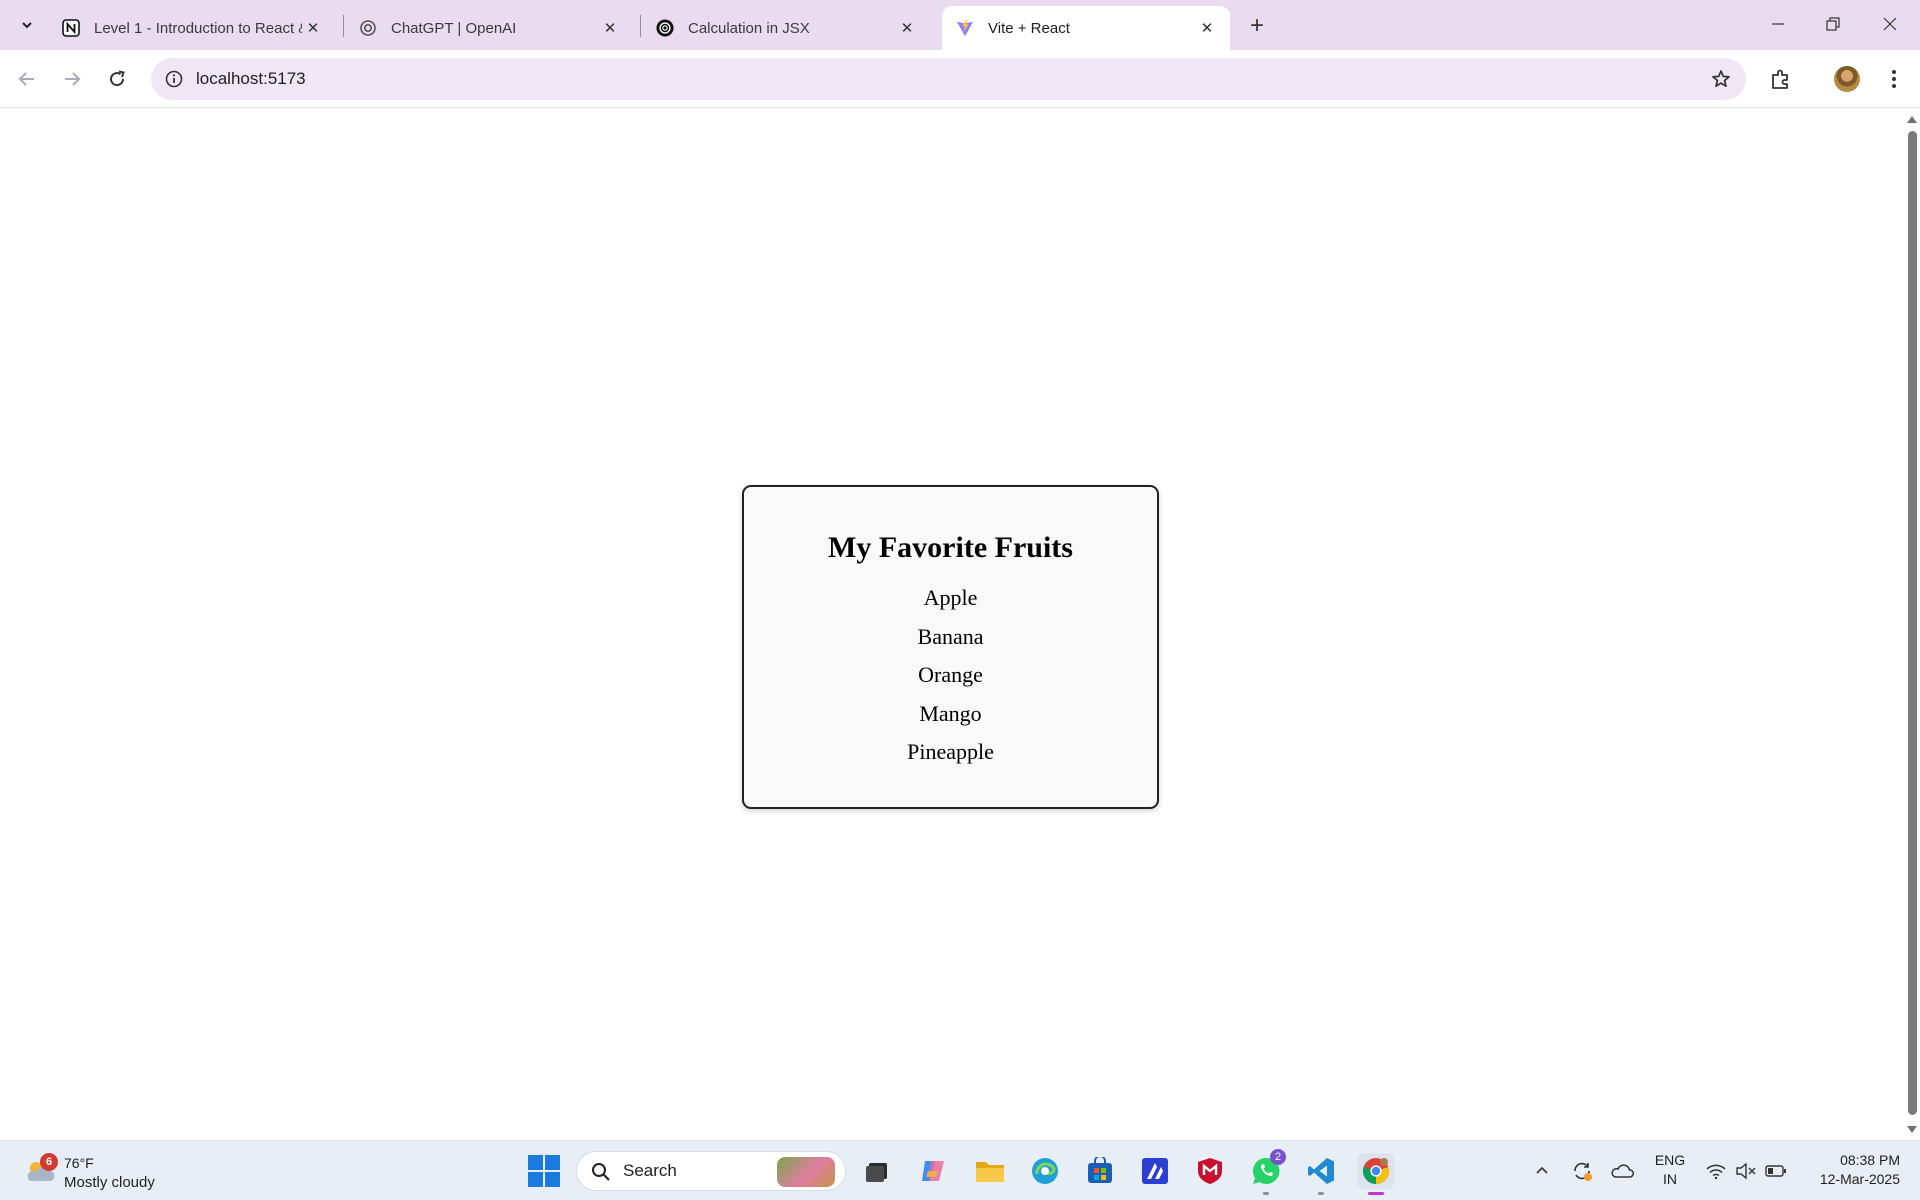 This screenshot has width=1920, height=1200. I want to click on language-code: ENG, so click(1670, 1160).